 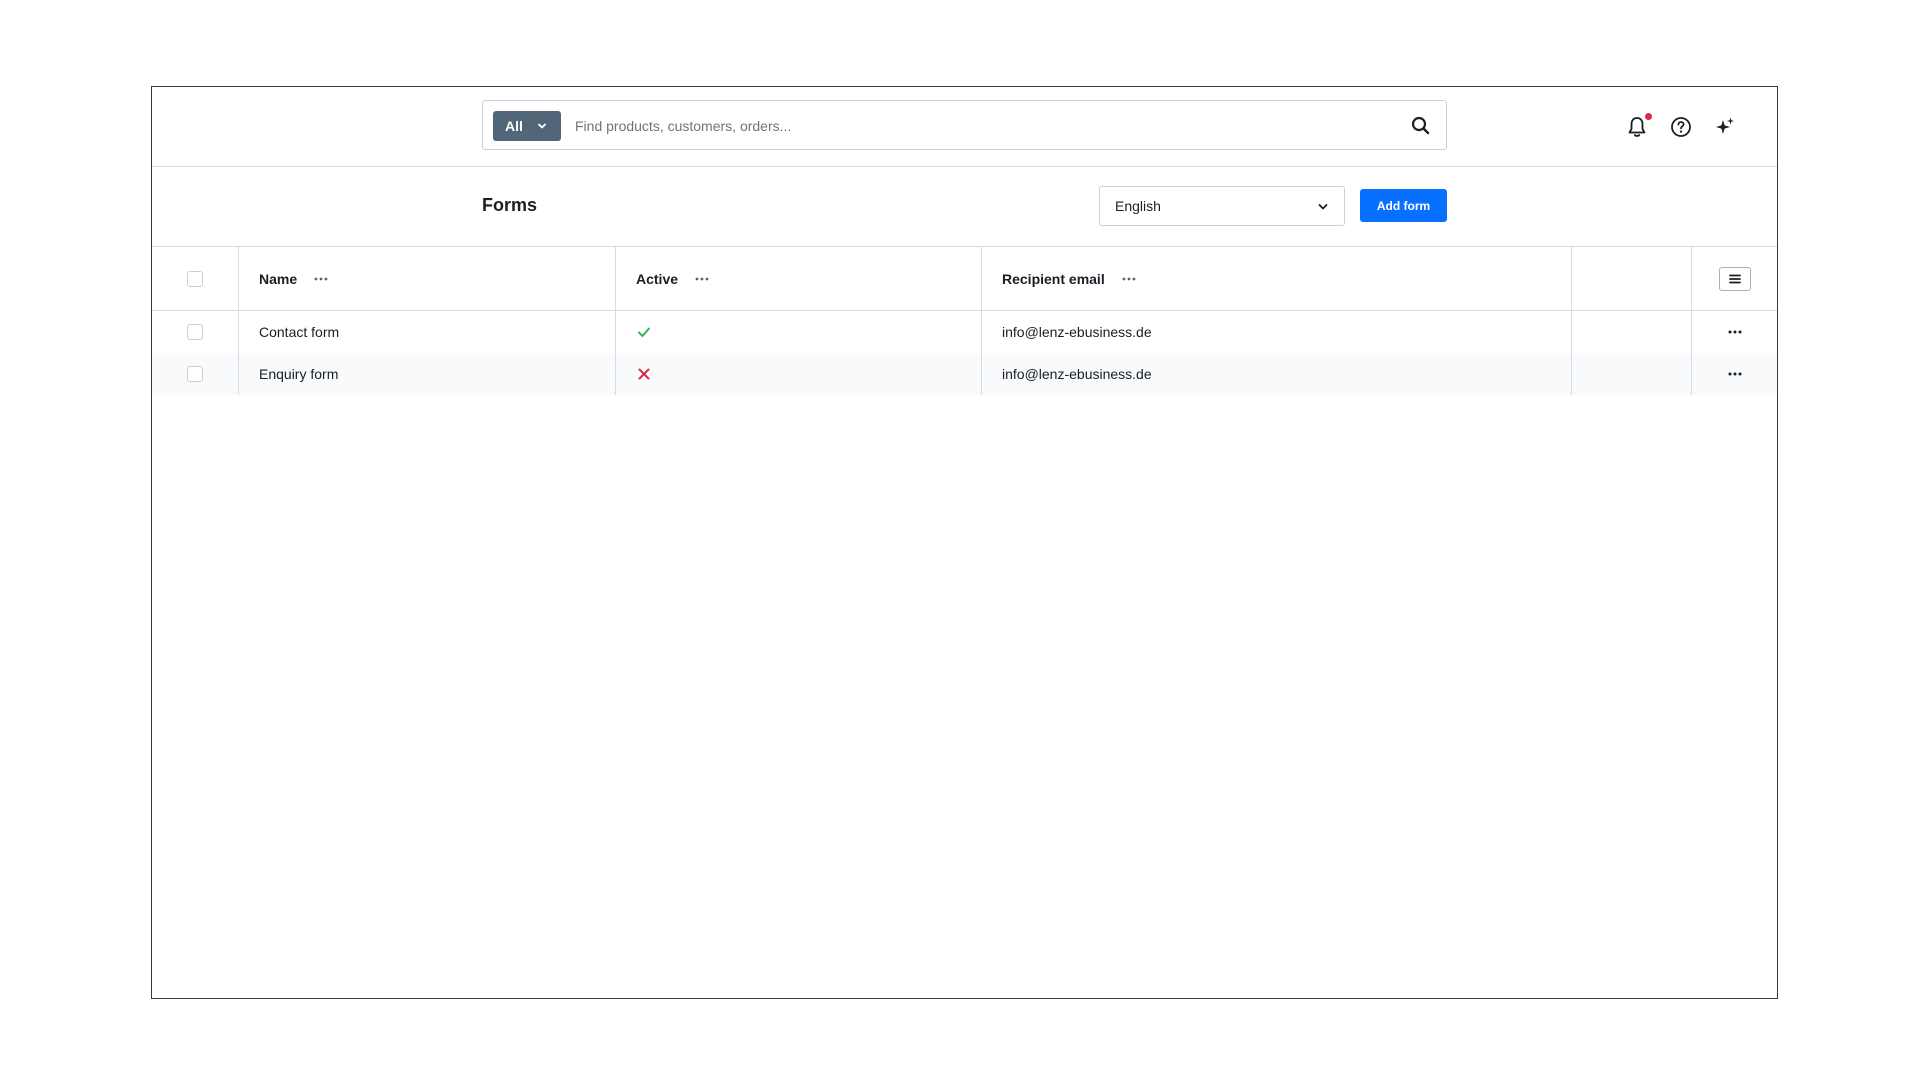 I want to click on menu-icon, so click(x=1734, y=278).